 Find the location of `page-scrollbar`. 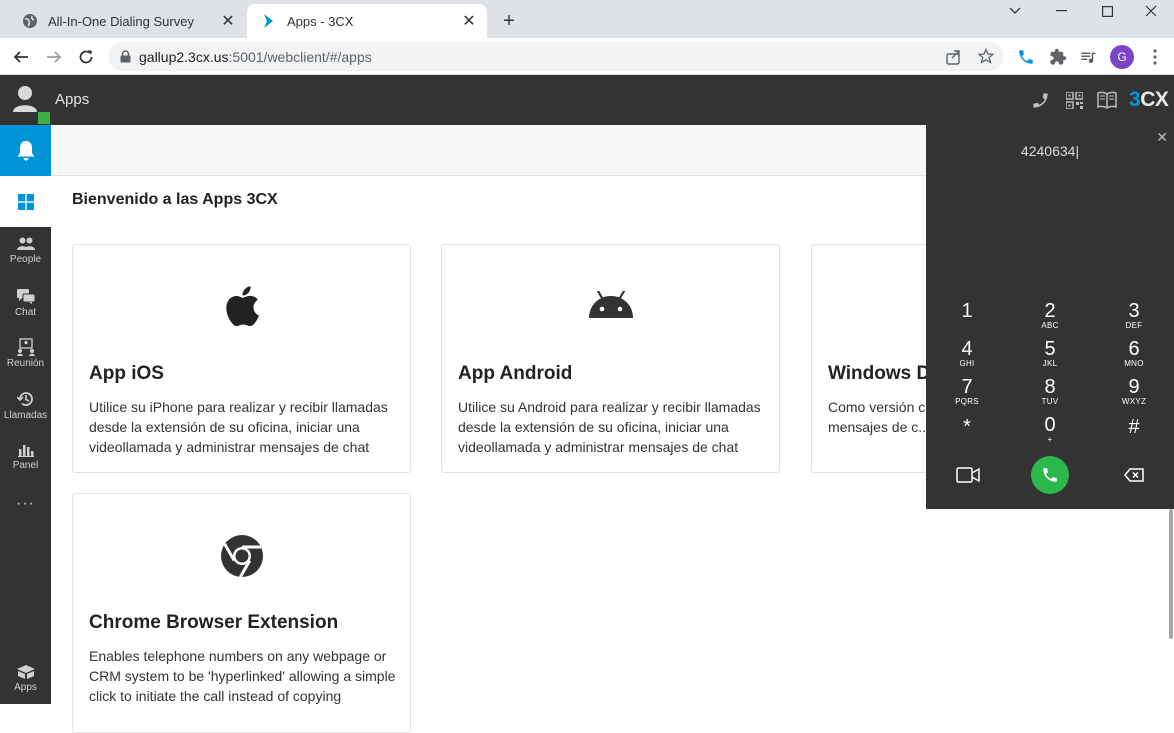

page-scrollbar is located at coordinates (1171, 574).